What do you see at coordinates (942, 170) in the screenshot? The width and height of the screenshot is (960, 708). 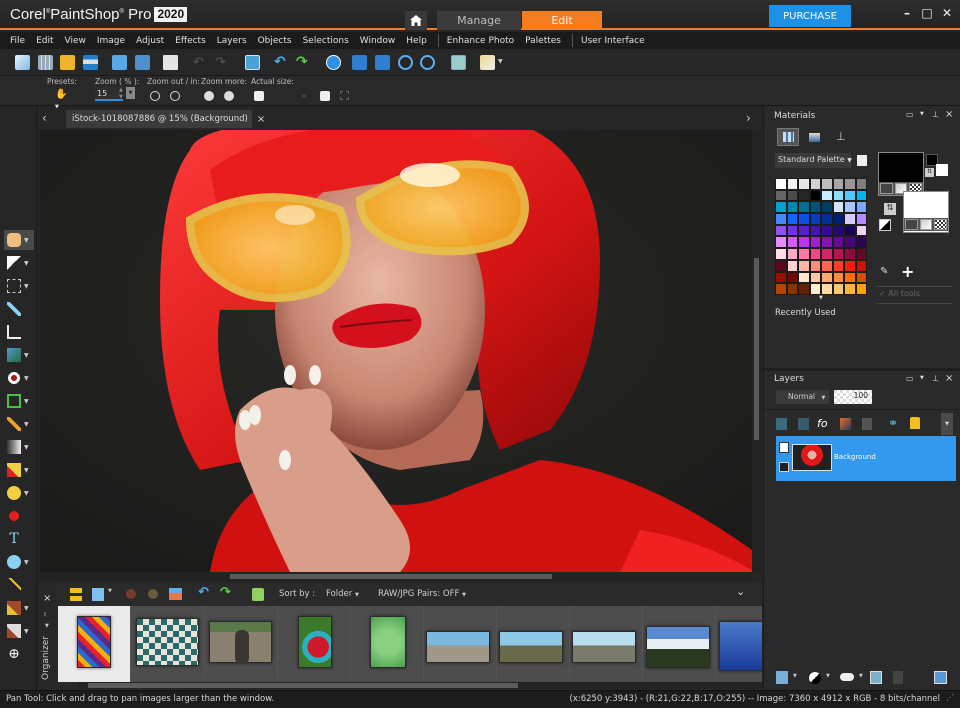 I see `small-background-swatch` at bounding box center [942, 170].